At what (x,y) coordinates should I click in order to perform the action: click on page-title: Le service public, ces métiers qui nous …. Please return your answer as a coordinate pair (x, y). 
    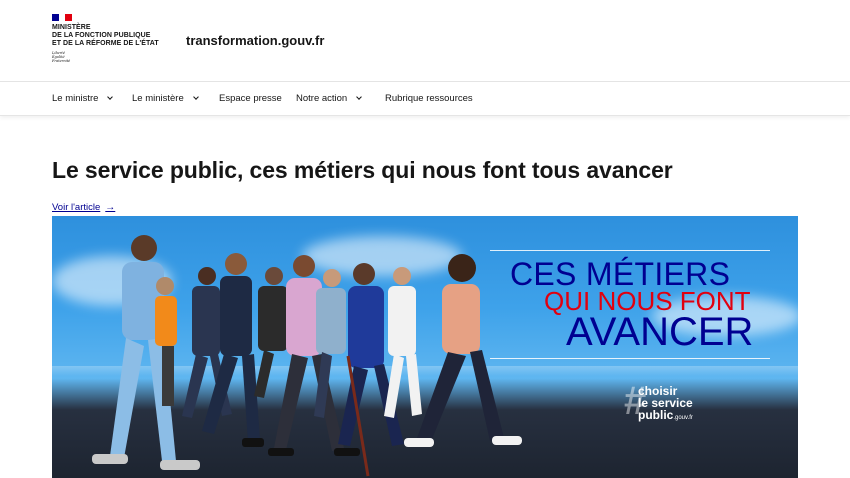
    Looking at the image, I should click on (362, 170).